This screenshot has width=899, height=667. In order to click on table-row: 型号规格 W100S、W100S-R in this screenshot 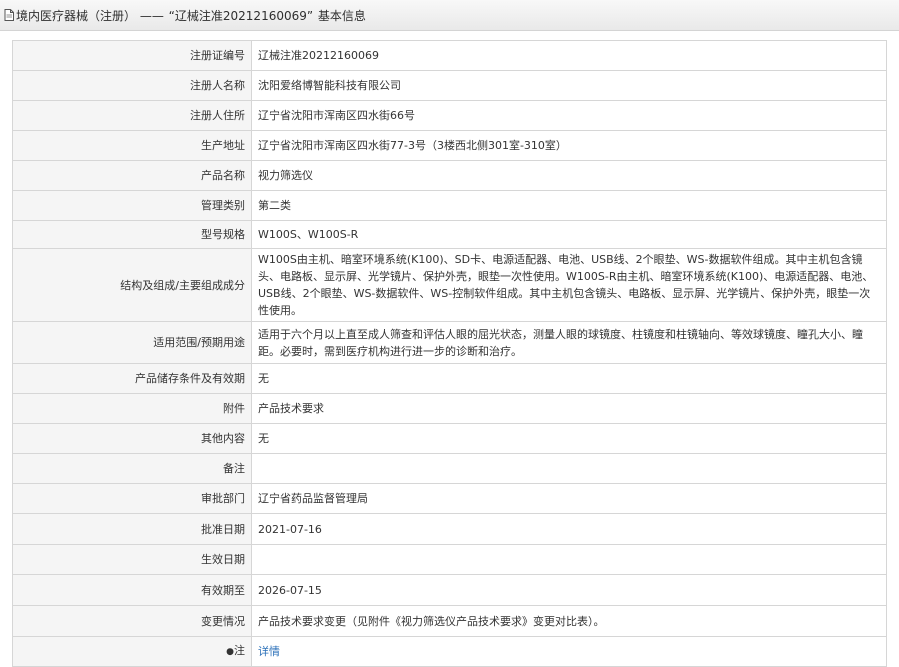, I will do `click(449, 234)`.